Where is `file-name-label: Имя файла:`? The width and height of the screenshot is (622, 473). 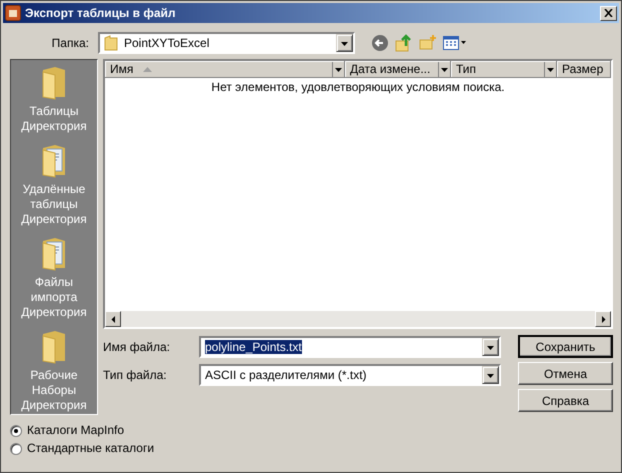
file-name-label: Имя файла: is located at coordinates (137, 347).